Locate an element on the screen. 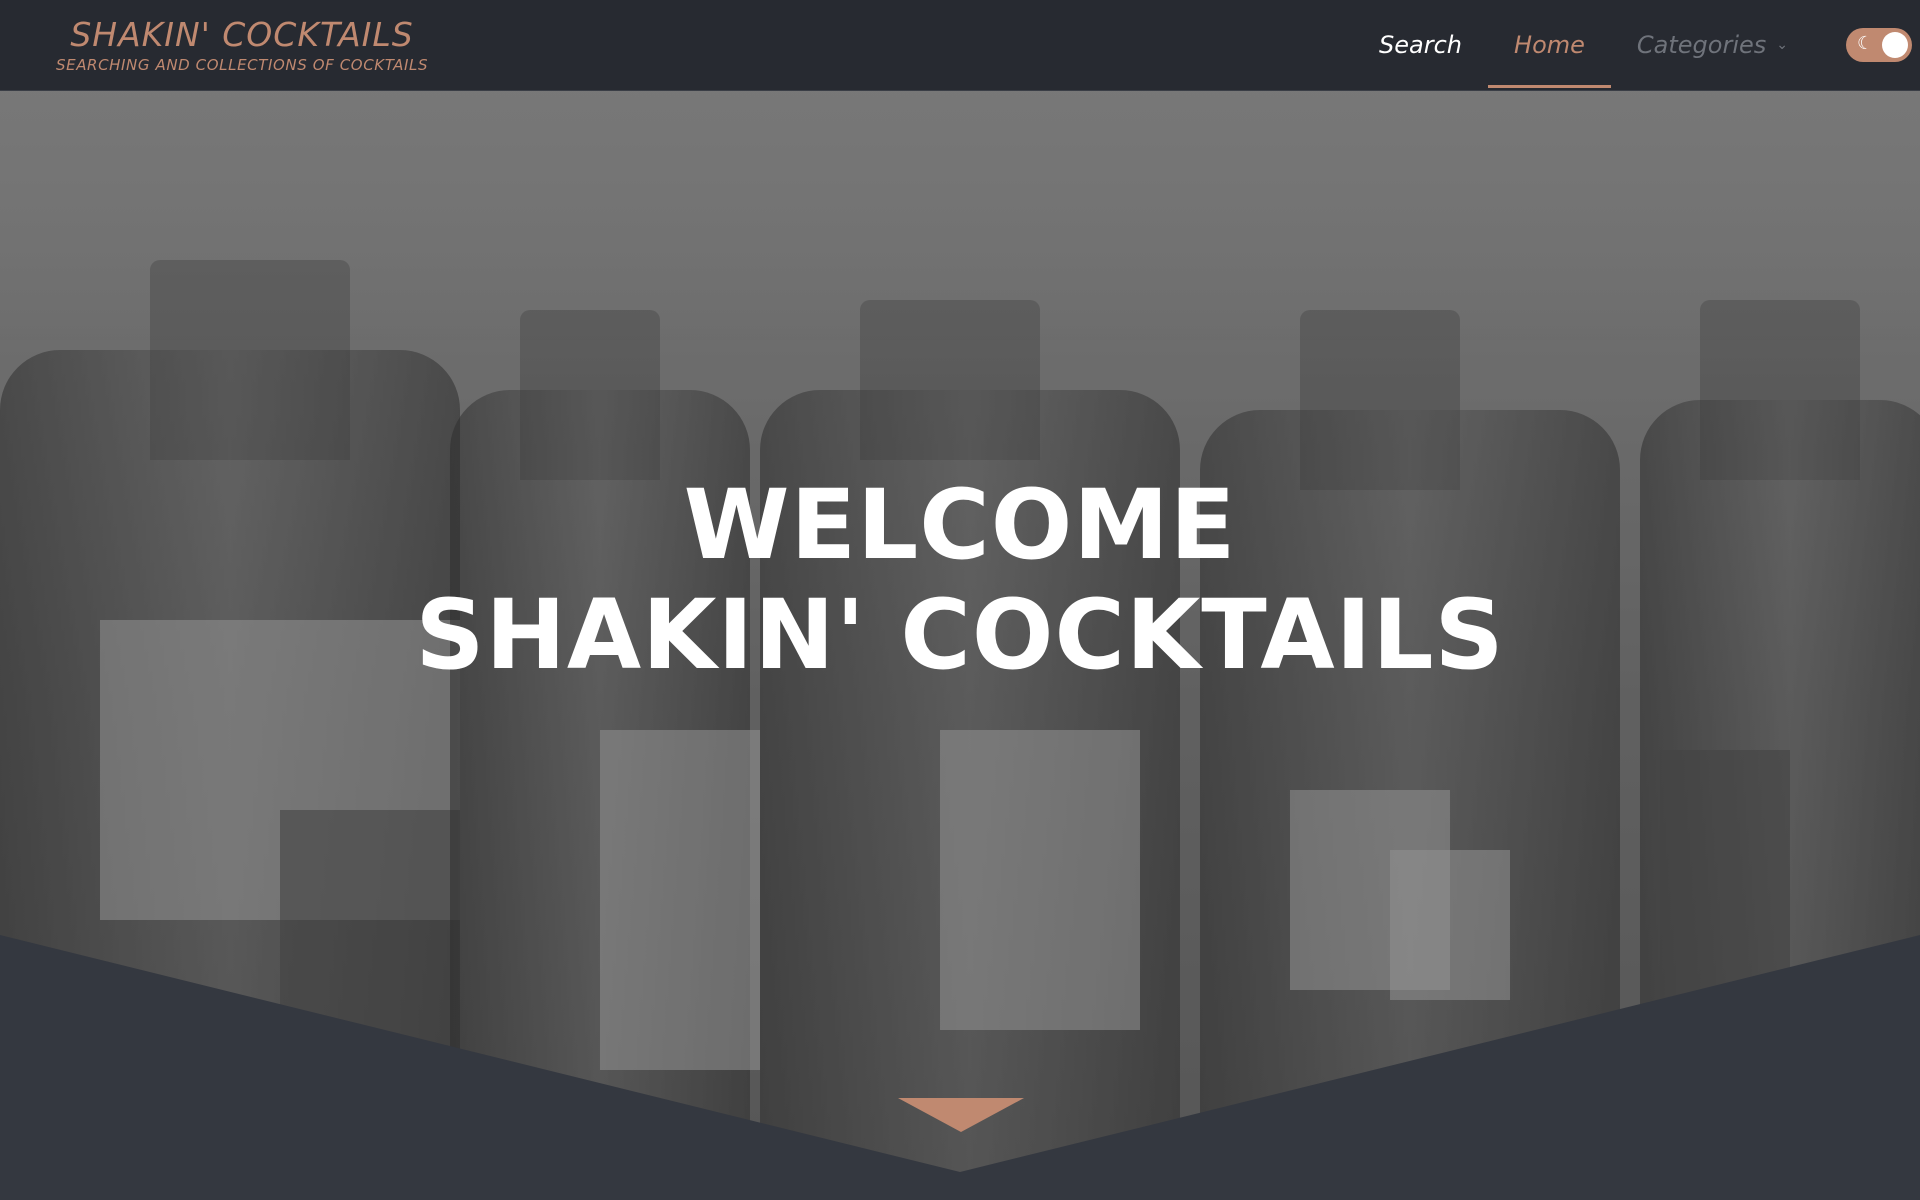 The image size is (1920, 1200). chevron-down-icon: ⌄ is located at coordinates (1782, 45).